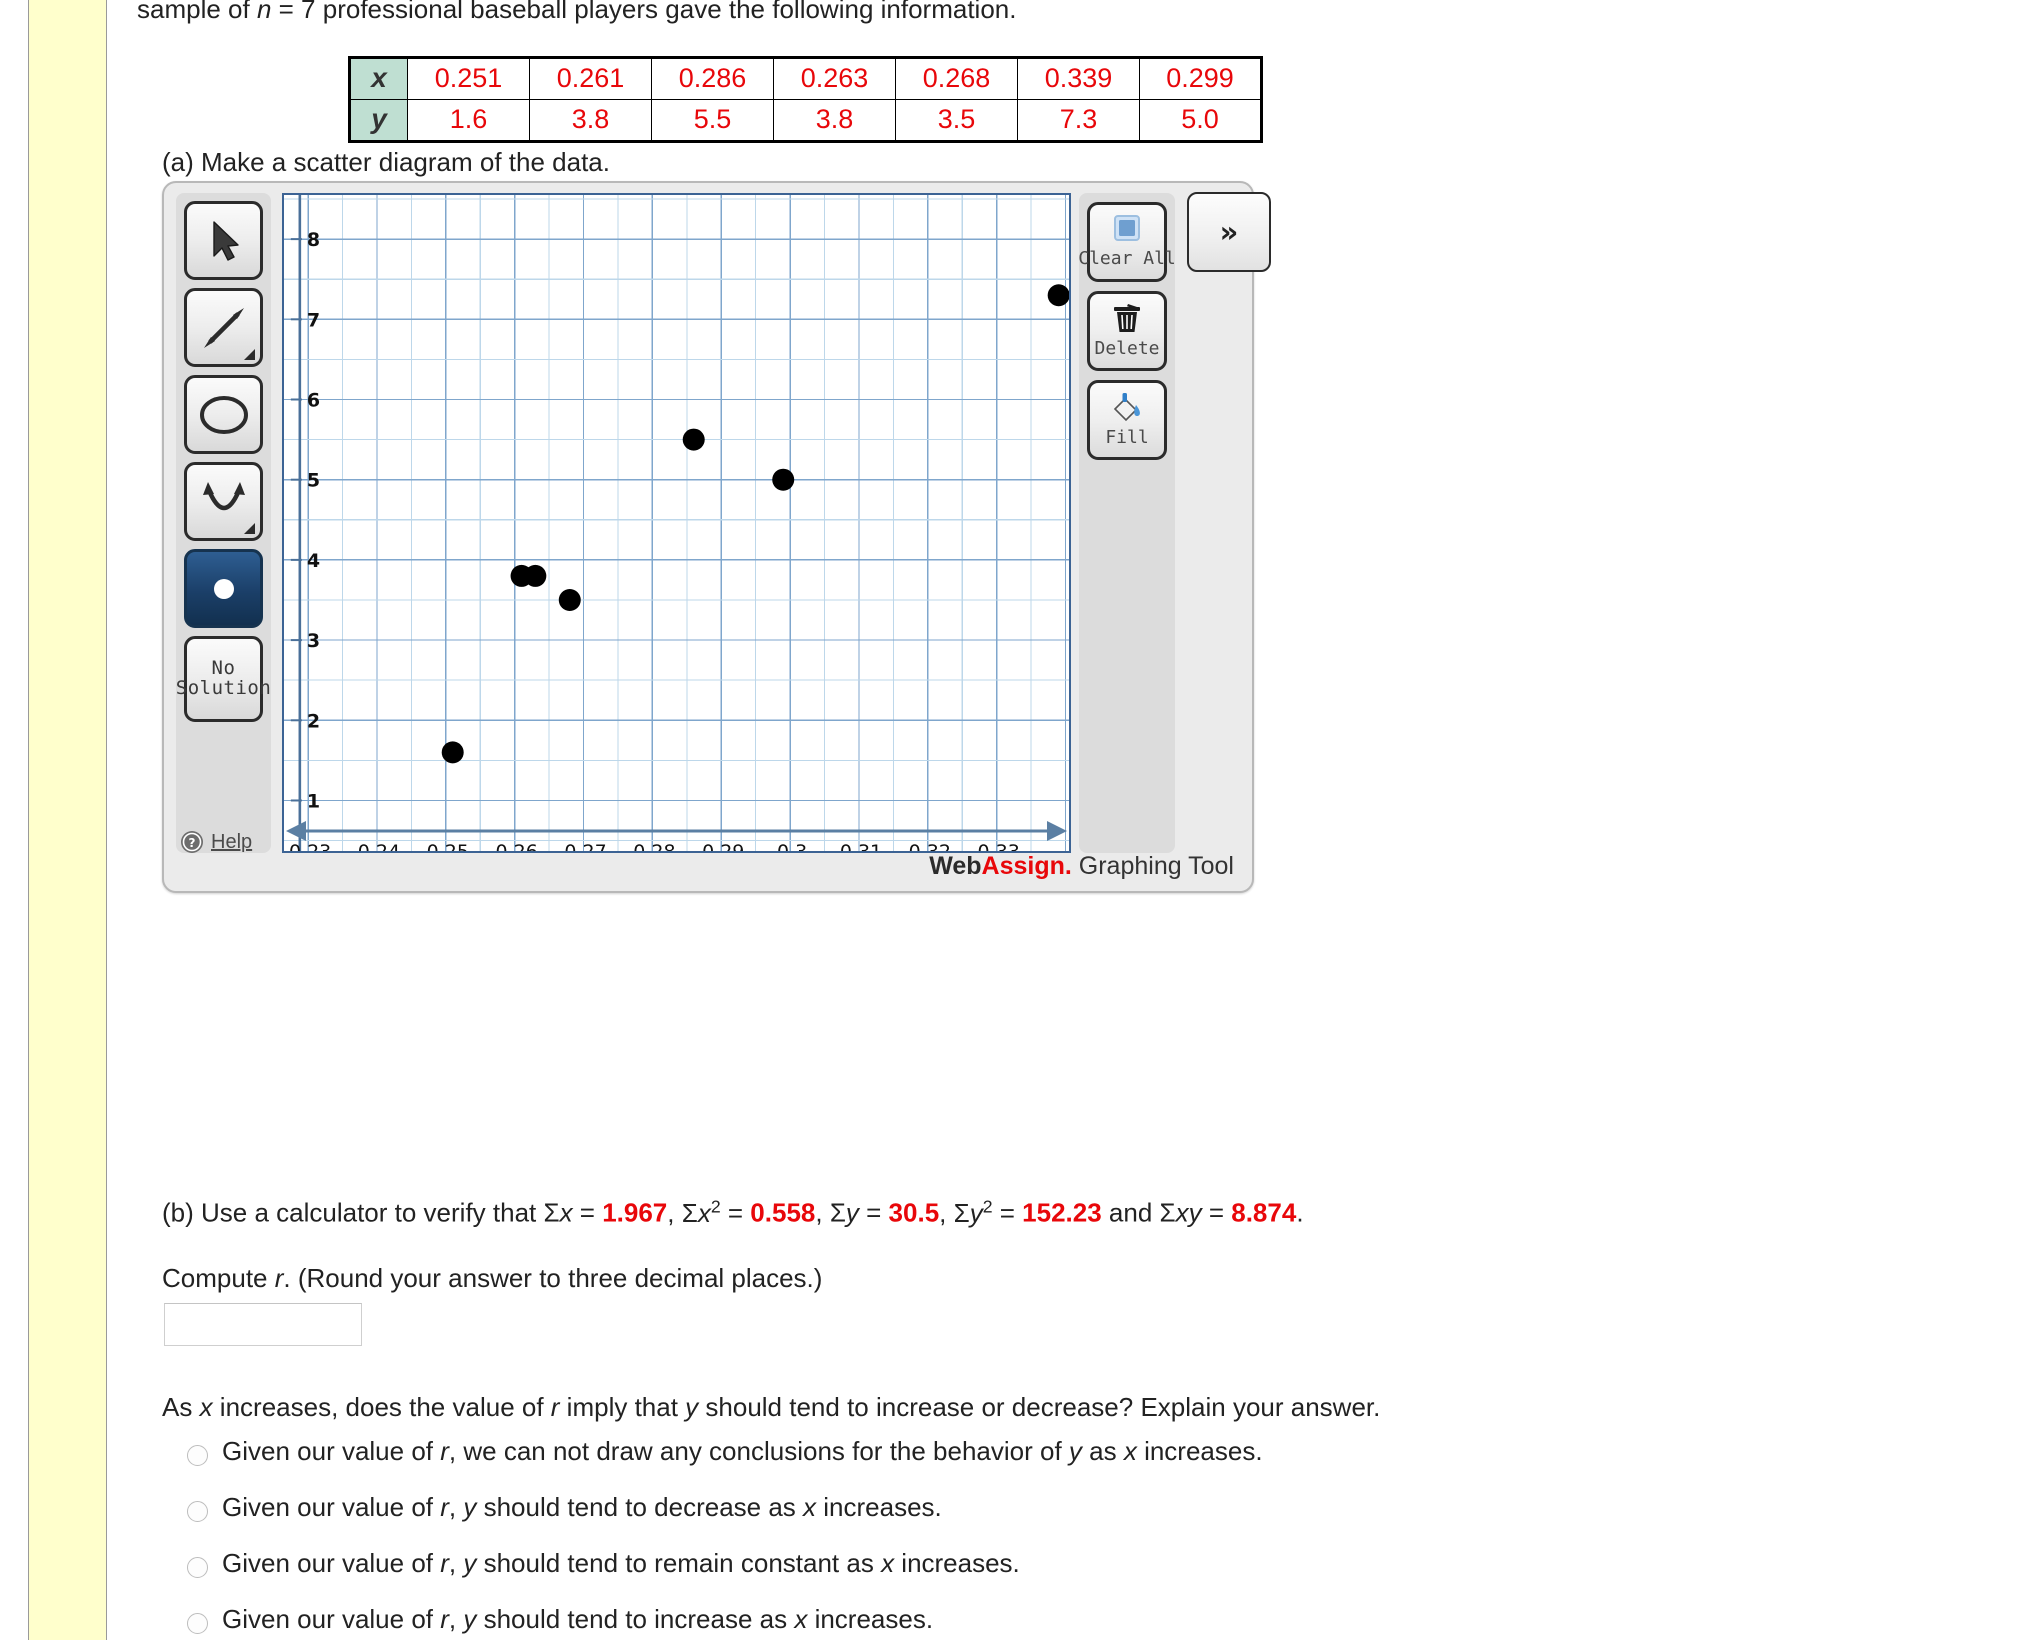 Image resolution: width=2042 pixels, height=1640 pixels. I want to click on cell-x-2: 0.286, so click(712, 78).